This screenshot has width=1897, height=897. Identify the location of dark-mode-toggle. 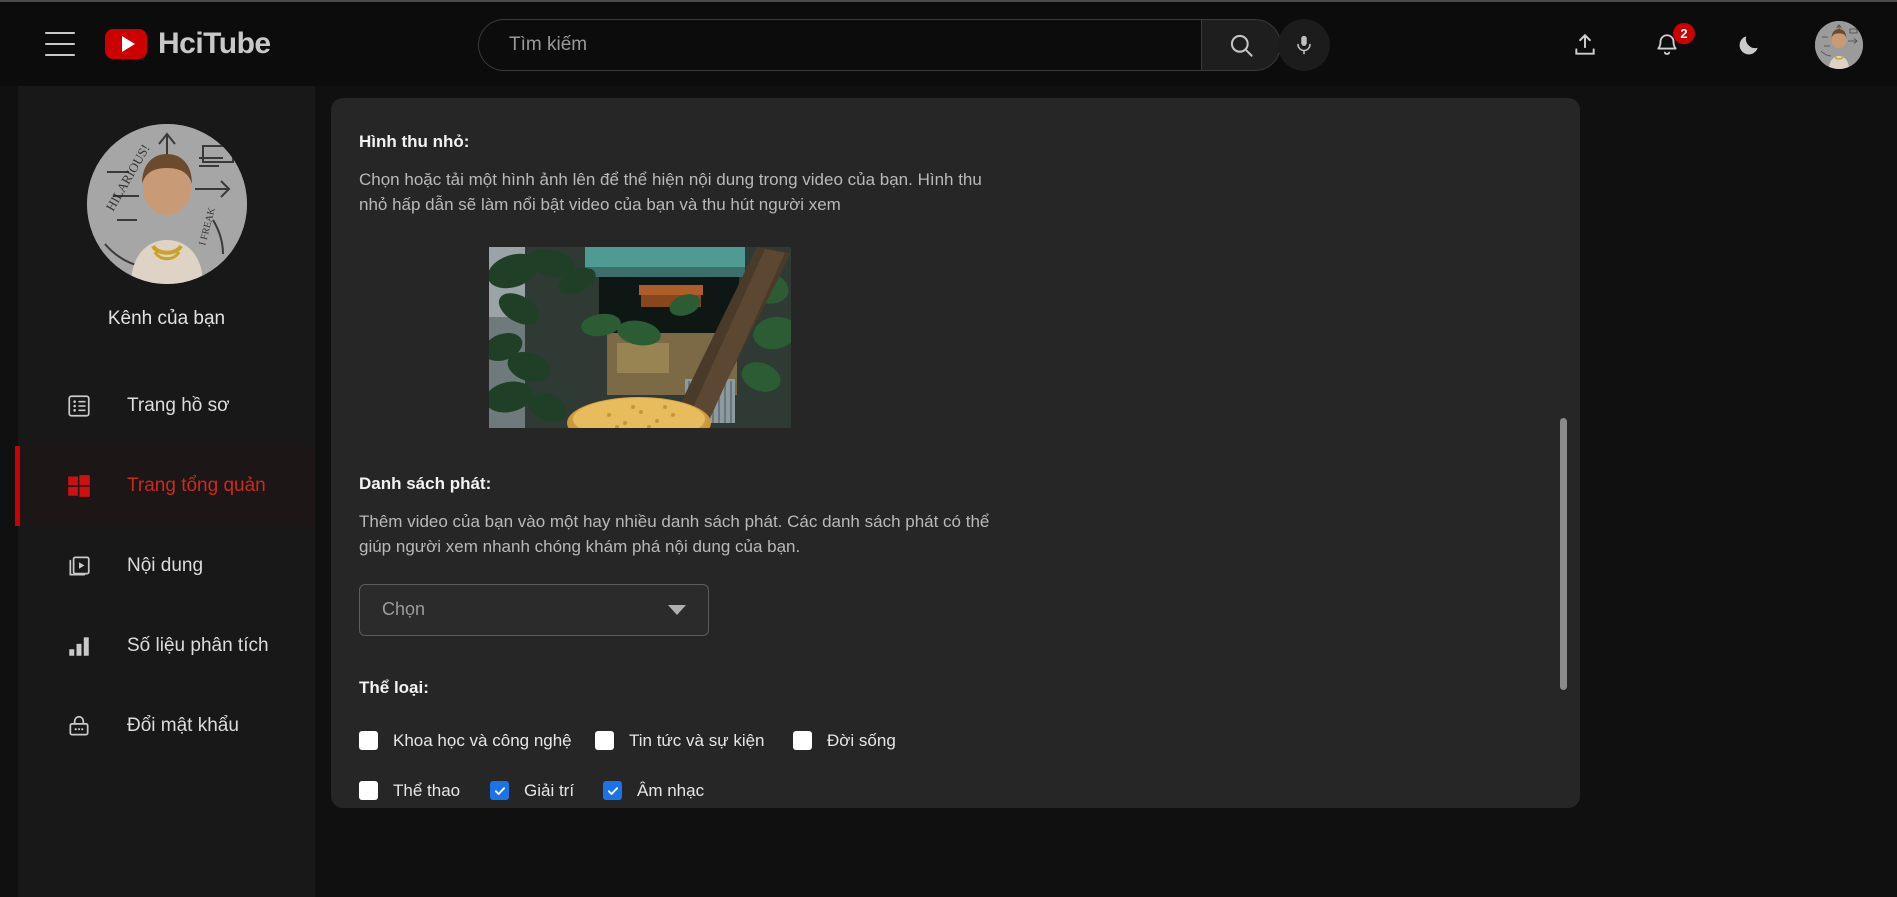
(1749, 45).